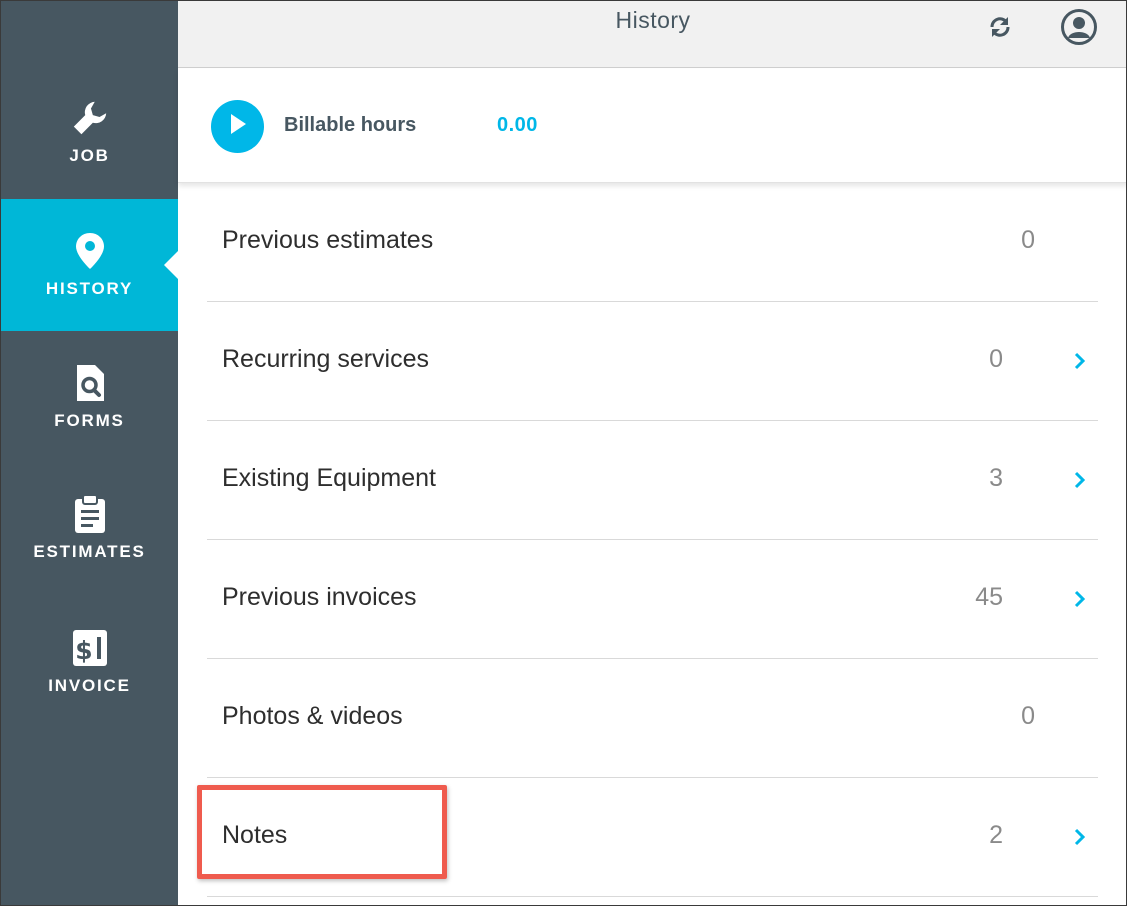 Image resolution: width=1127 pixels, height=906 pixels. What do you see at coordinates (328, 240) in the screenshot?
I see `list-item-label: Previous estimates` at bounding box center [328, 240].